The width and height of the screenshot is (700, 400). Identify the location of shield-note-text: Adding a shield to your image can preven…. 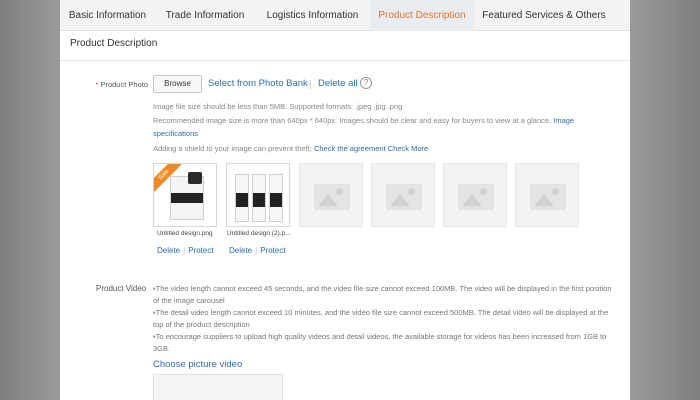
(232, 148).